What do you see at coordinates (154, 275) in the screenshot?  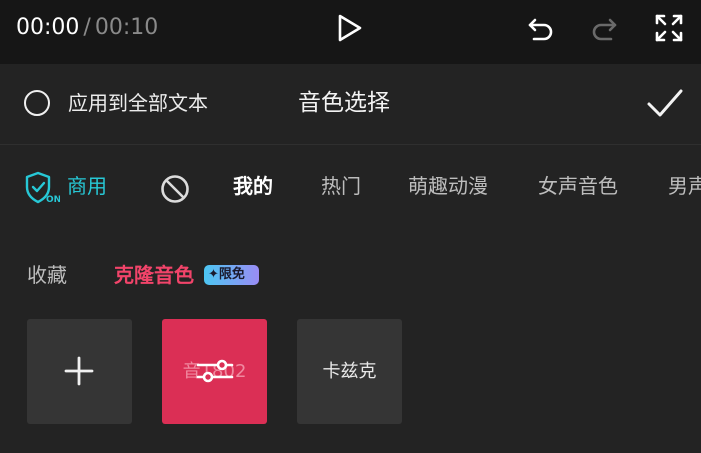 I see `subtab-clone-voice: 克隆音色` at bounding box center [154, 275].